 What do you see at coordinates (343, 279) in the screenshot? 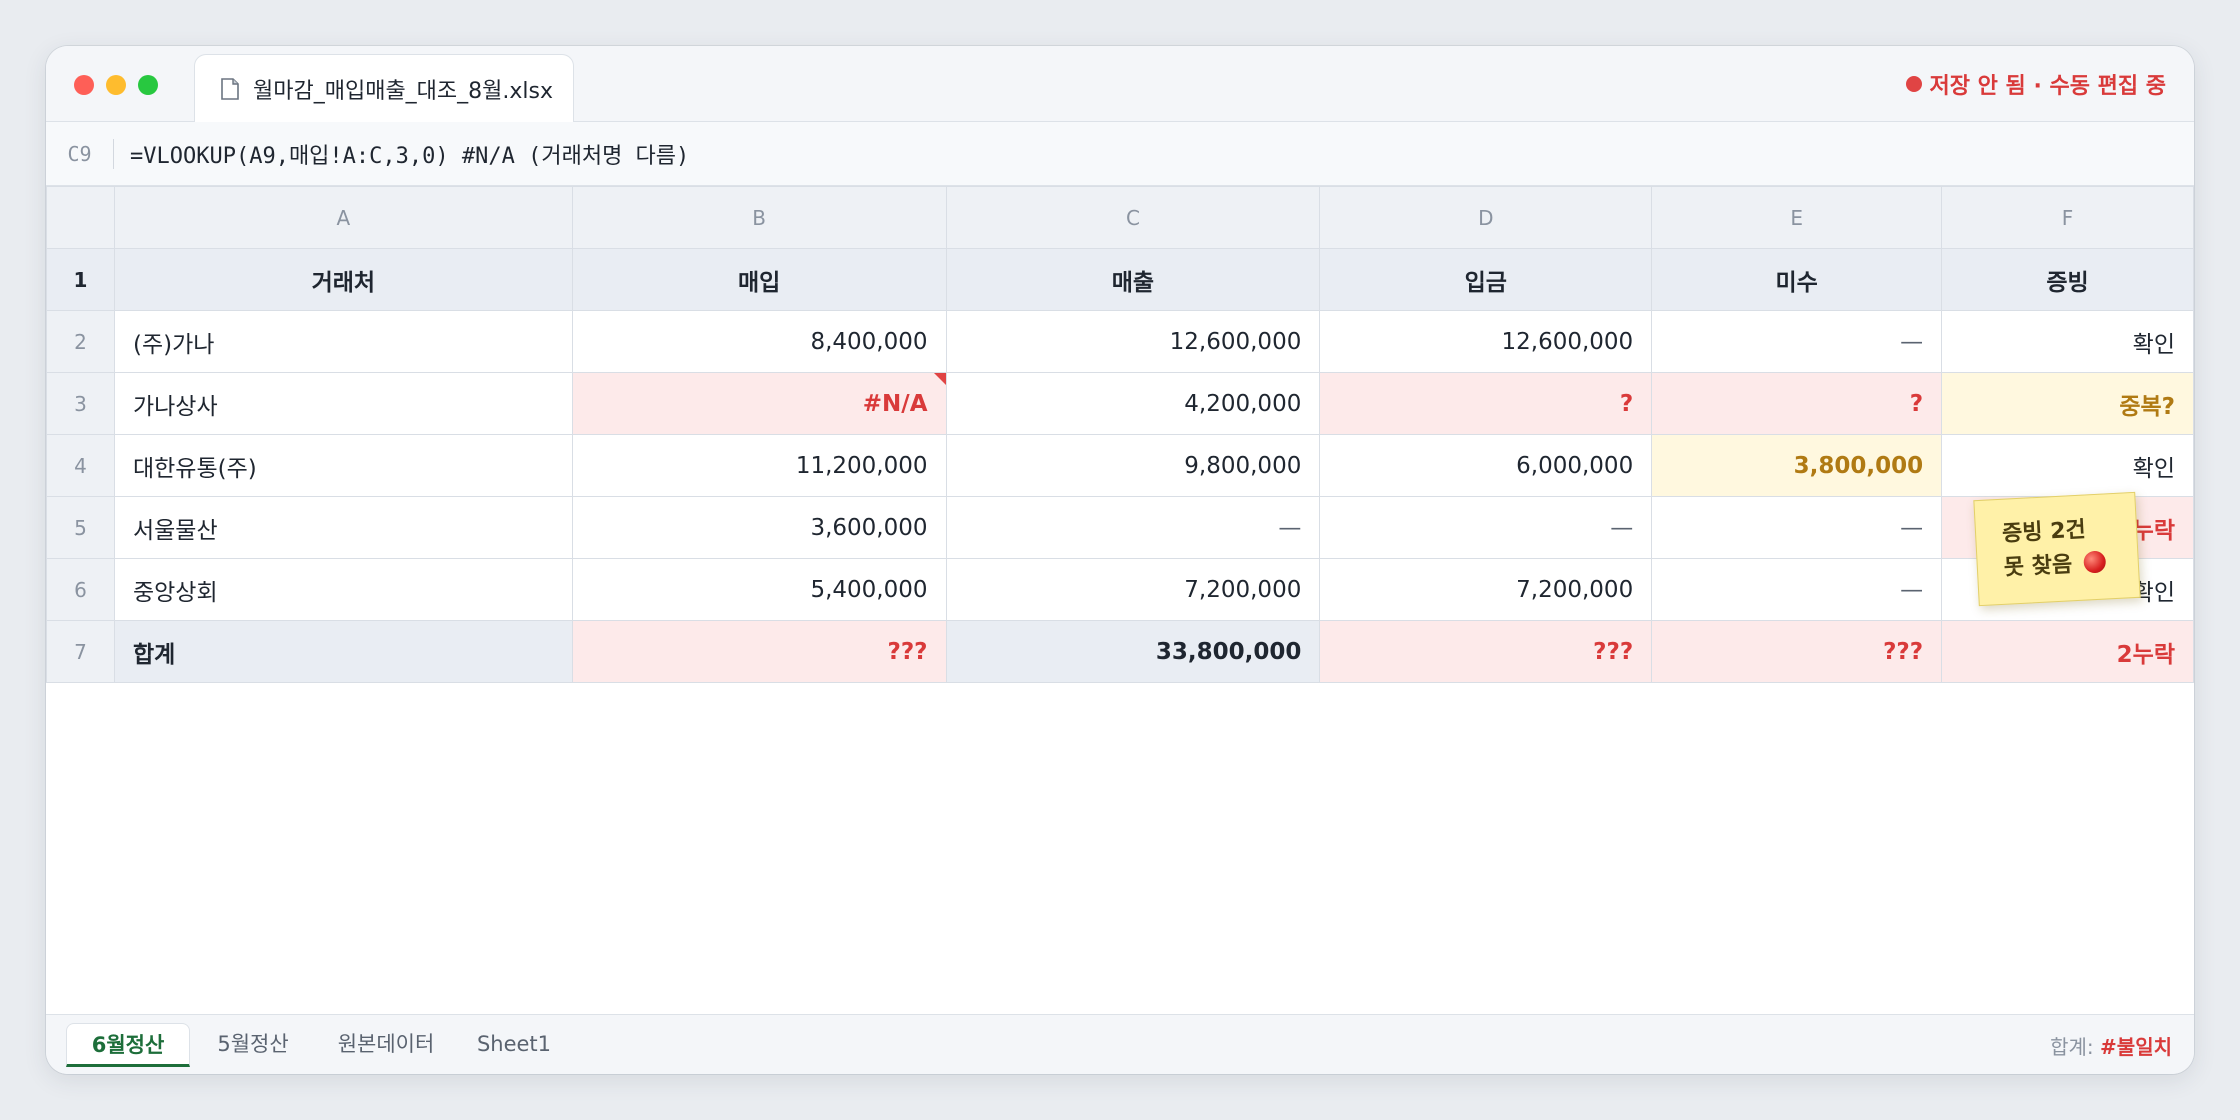
I see `cell-header-vendor: 거래처` at bounding box center [343, 279].